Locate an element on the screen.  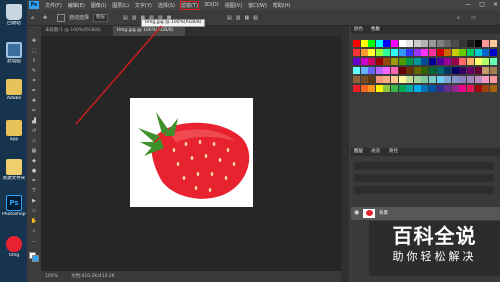
eraser-tool-icon: ▱ is located at coordinates (34, 141).